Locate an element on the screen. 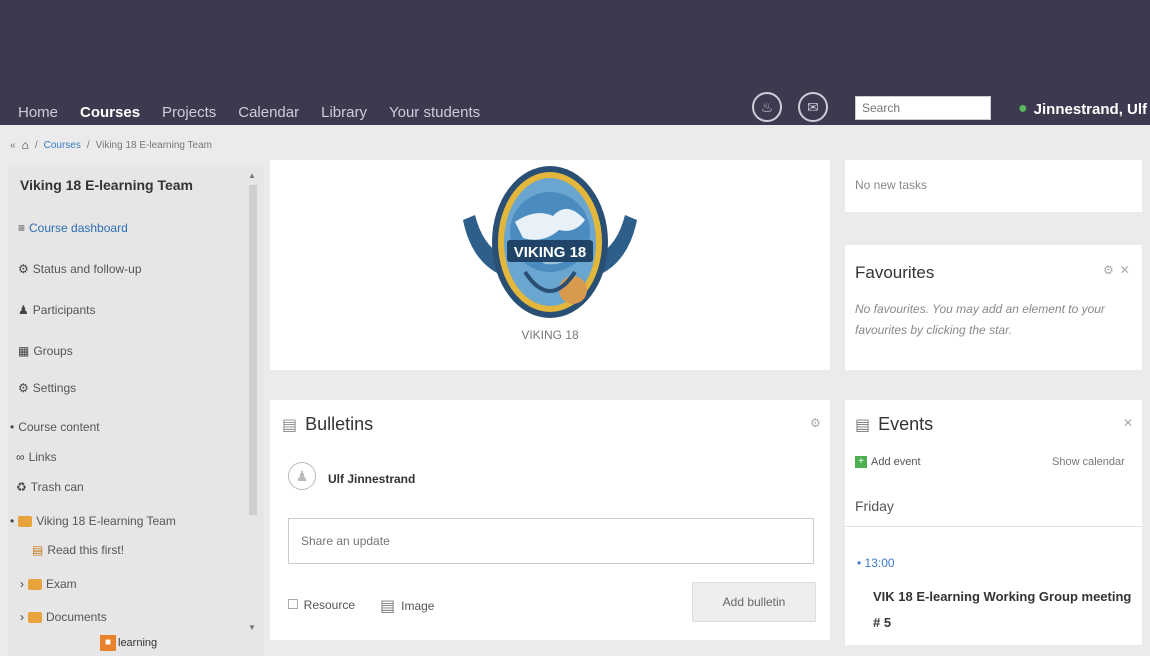  nav-library: Library is located at coordinates (344, 112).